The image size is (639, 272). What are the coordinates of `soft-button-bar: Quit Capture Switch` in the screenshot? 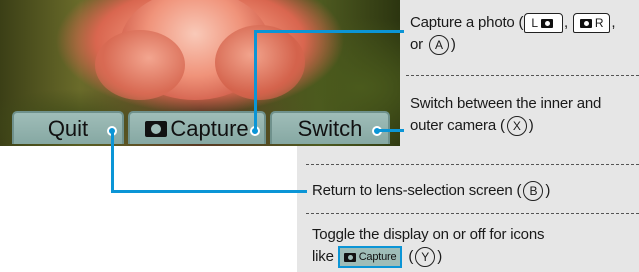 It's located at (200, 127).